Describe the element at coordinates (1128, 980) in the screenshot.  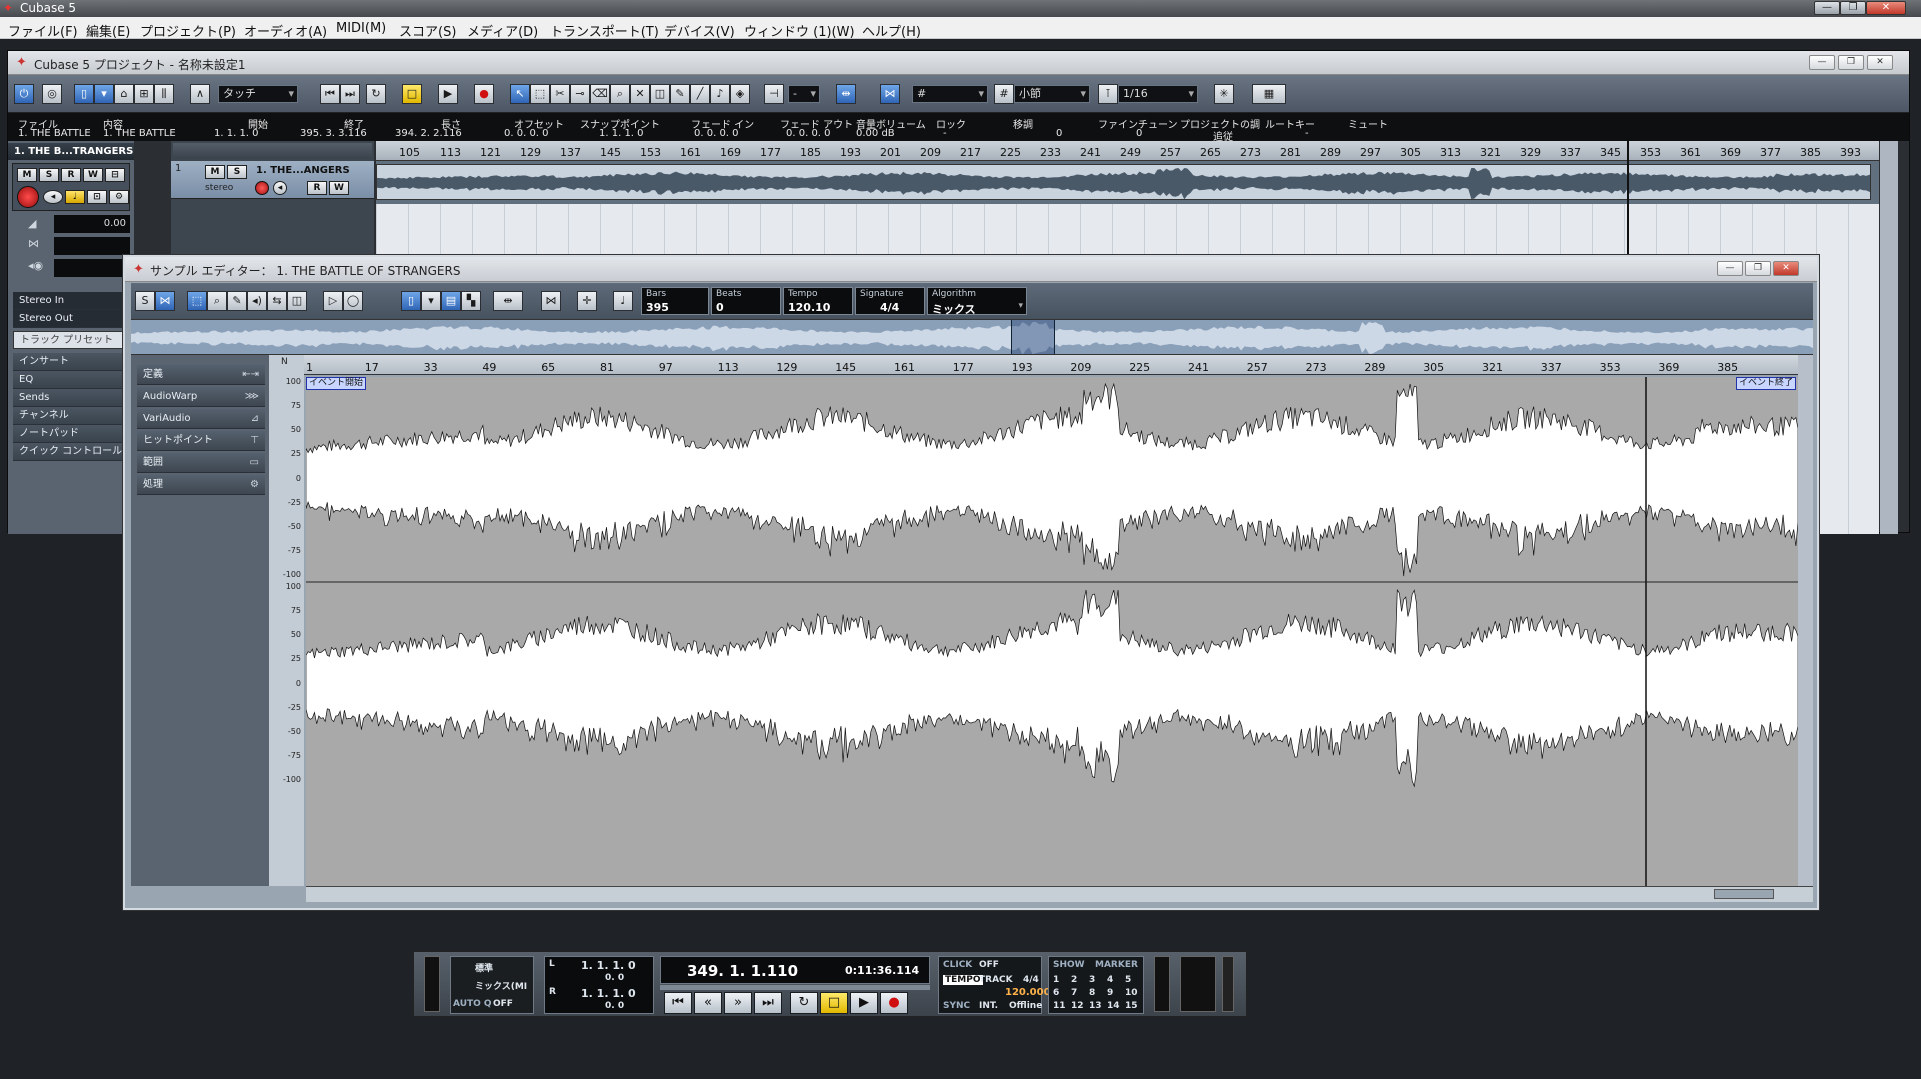
I see `marker-button: 5` at that location.